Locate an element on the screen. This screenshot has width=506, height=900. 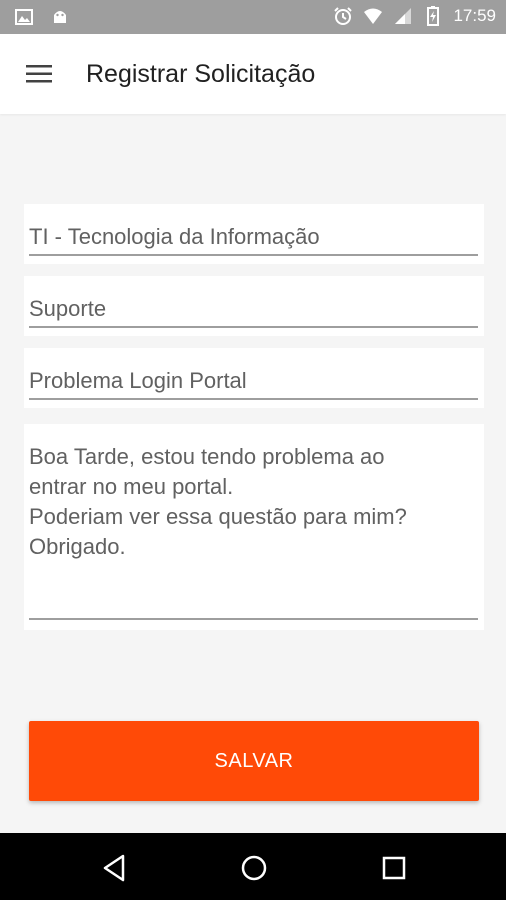
app-bar: Registrar Solicitação is located at coordinates (253, 74).